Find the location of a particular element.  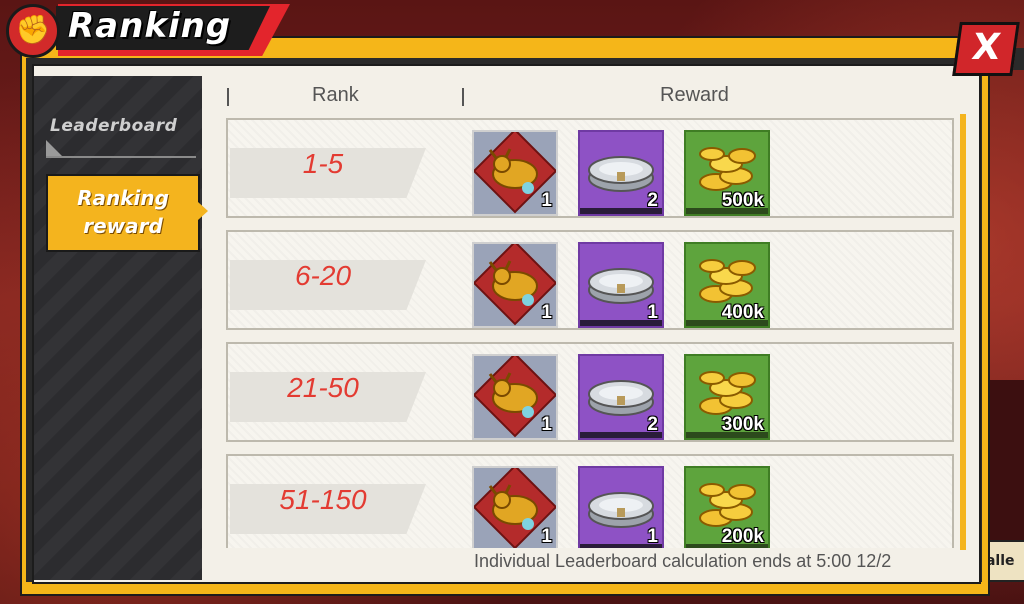

tab-ranking-reward-line1: Ranking is located at coordinates (123, 198).